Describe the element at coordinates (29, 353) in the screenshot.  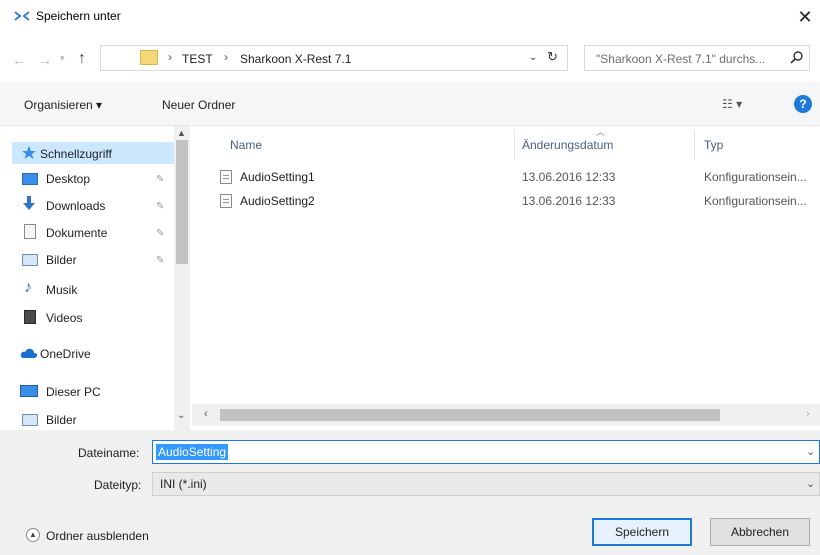
I see `cloud-icon` at that location.